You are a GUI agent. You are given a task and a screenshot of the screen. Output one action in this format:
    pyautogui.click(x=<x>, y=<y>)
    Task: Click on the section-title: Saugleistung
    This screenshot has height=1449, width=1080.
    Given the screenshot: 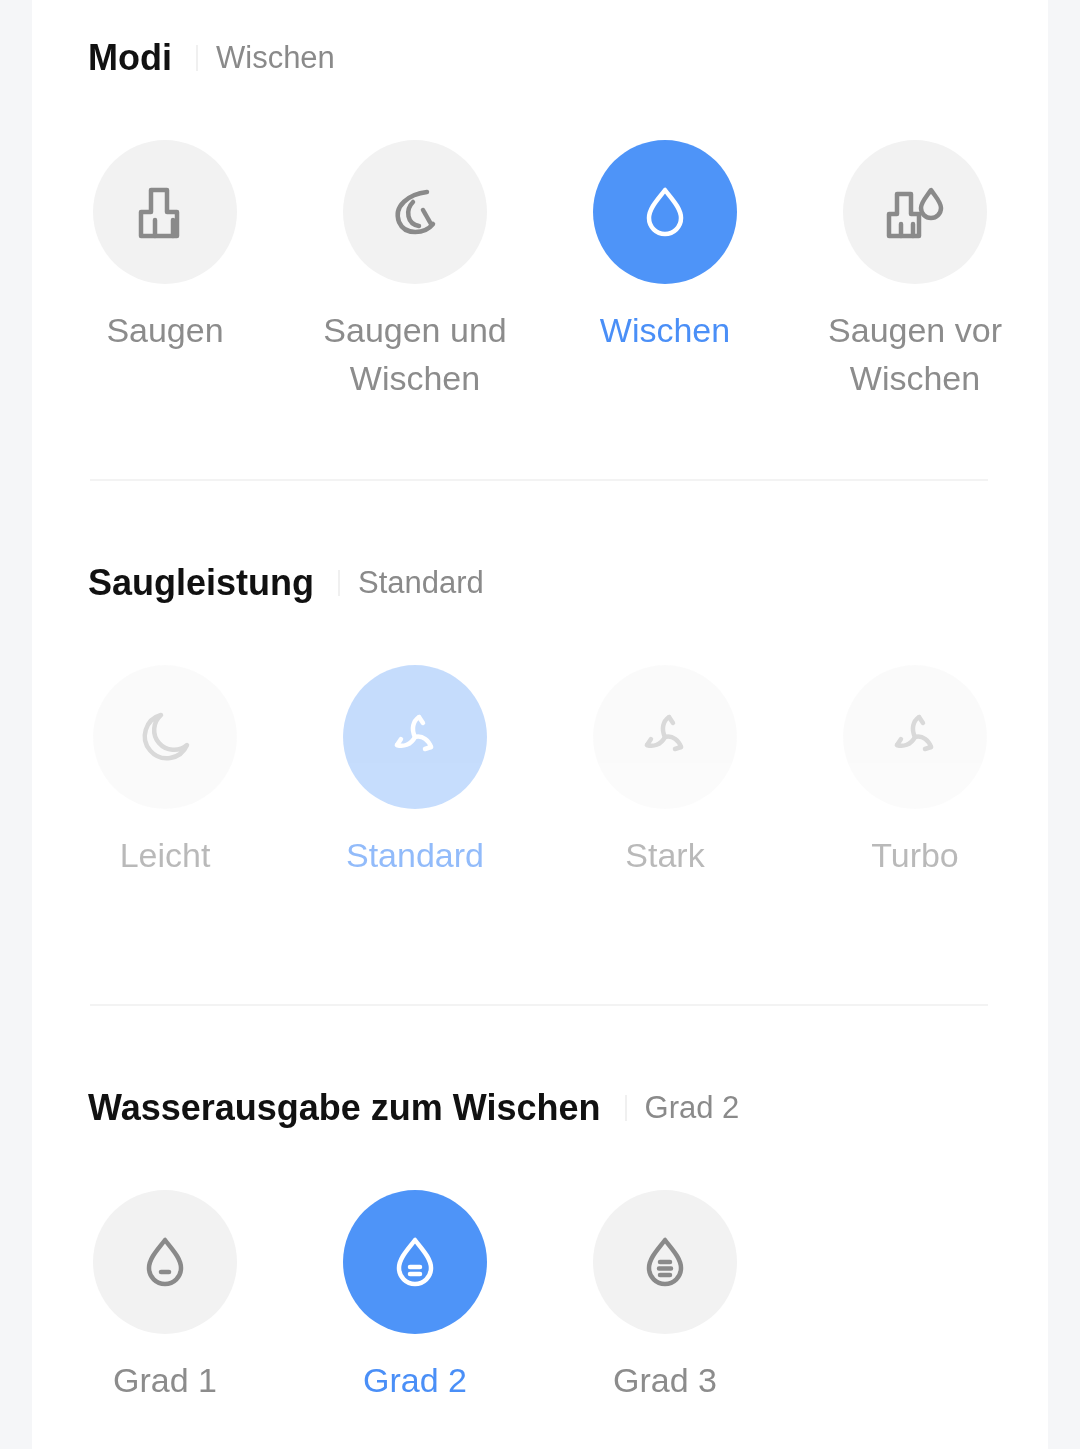 What is the action you would take?
    pyautogui.click(x=201, y=583)
    